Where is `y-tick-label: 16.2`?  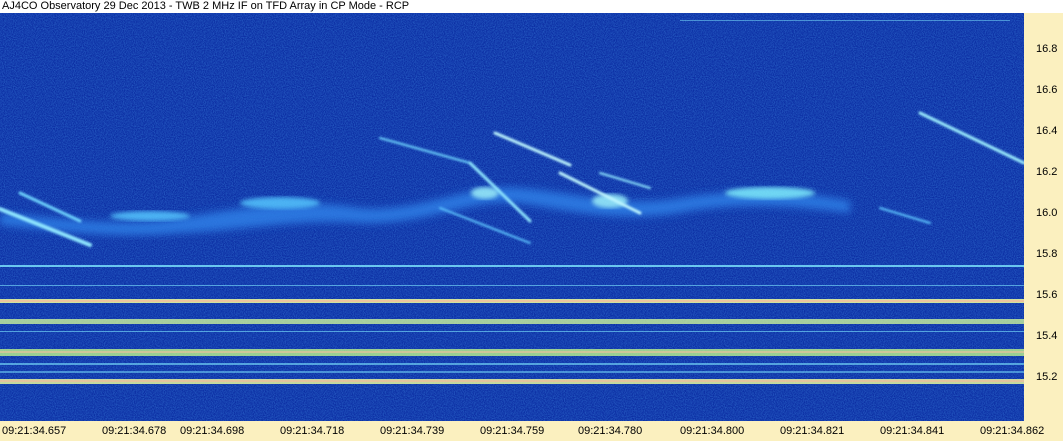
y-tick-label: 16.2 is located at coordinates (1047, 172).